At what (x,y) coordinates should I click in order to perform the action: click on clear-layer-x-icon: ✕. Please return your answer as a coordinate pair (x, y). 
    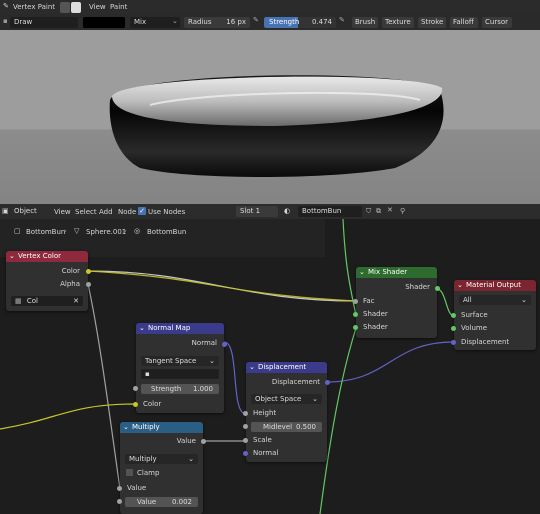
    Looking at the image, I should click on (76, 301).